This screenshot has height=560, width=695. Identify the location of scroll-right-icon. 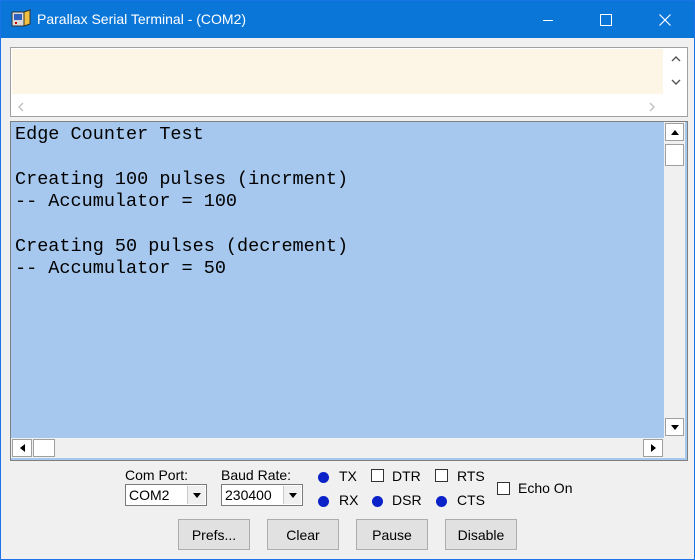
(652, 108).